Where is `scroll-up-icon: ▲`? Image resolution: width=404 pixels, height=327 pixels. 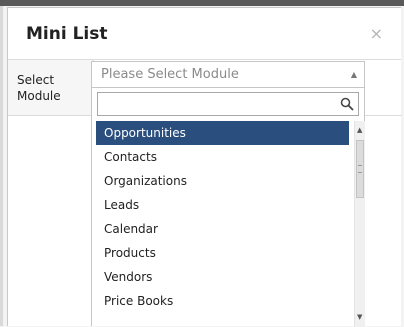 scroll-up-icon: ▲ is located at coordinates (359, 130).